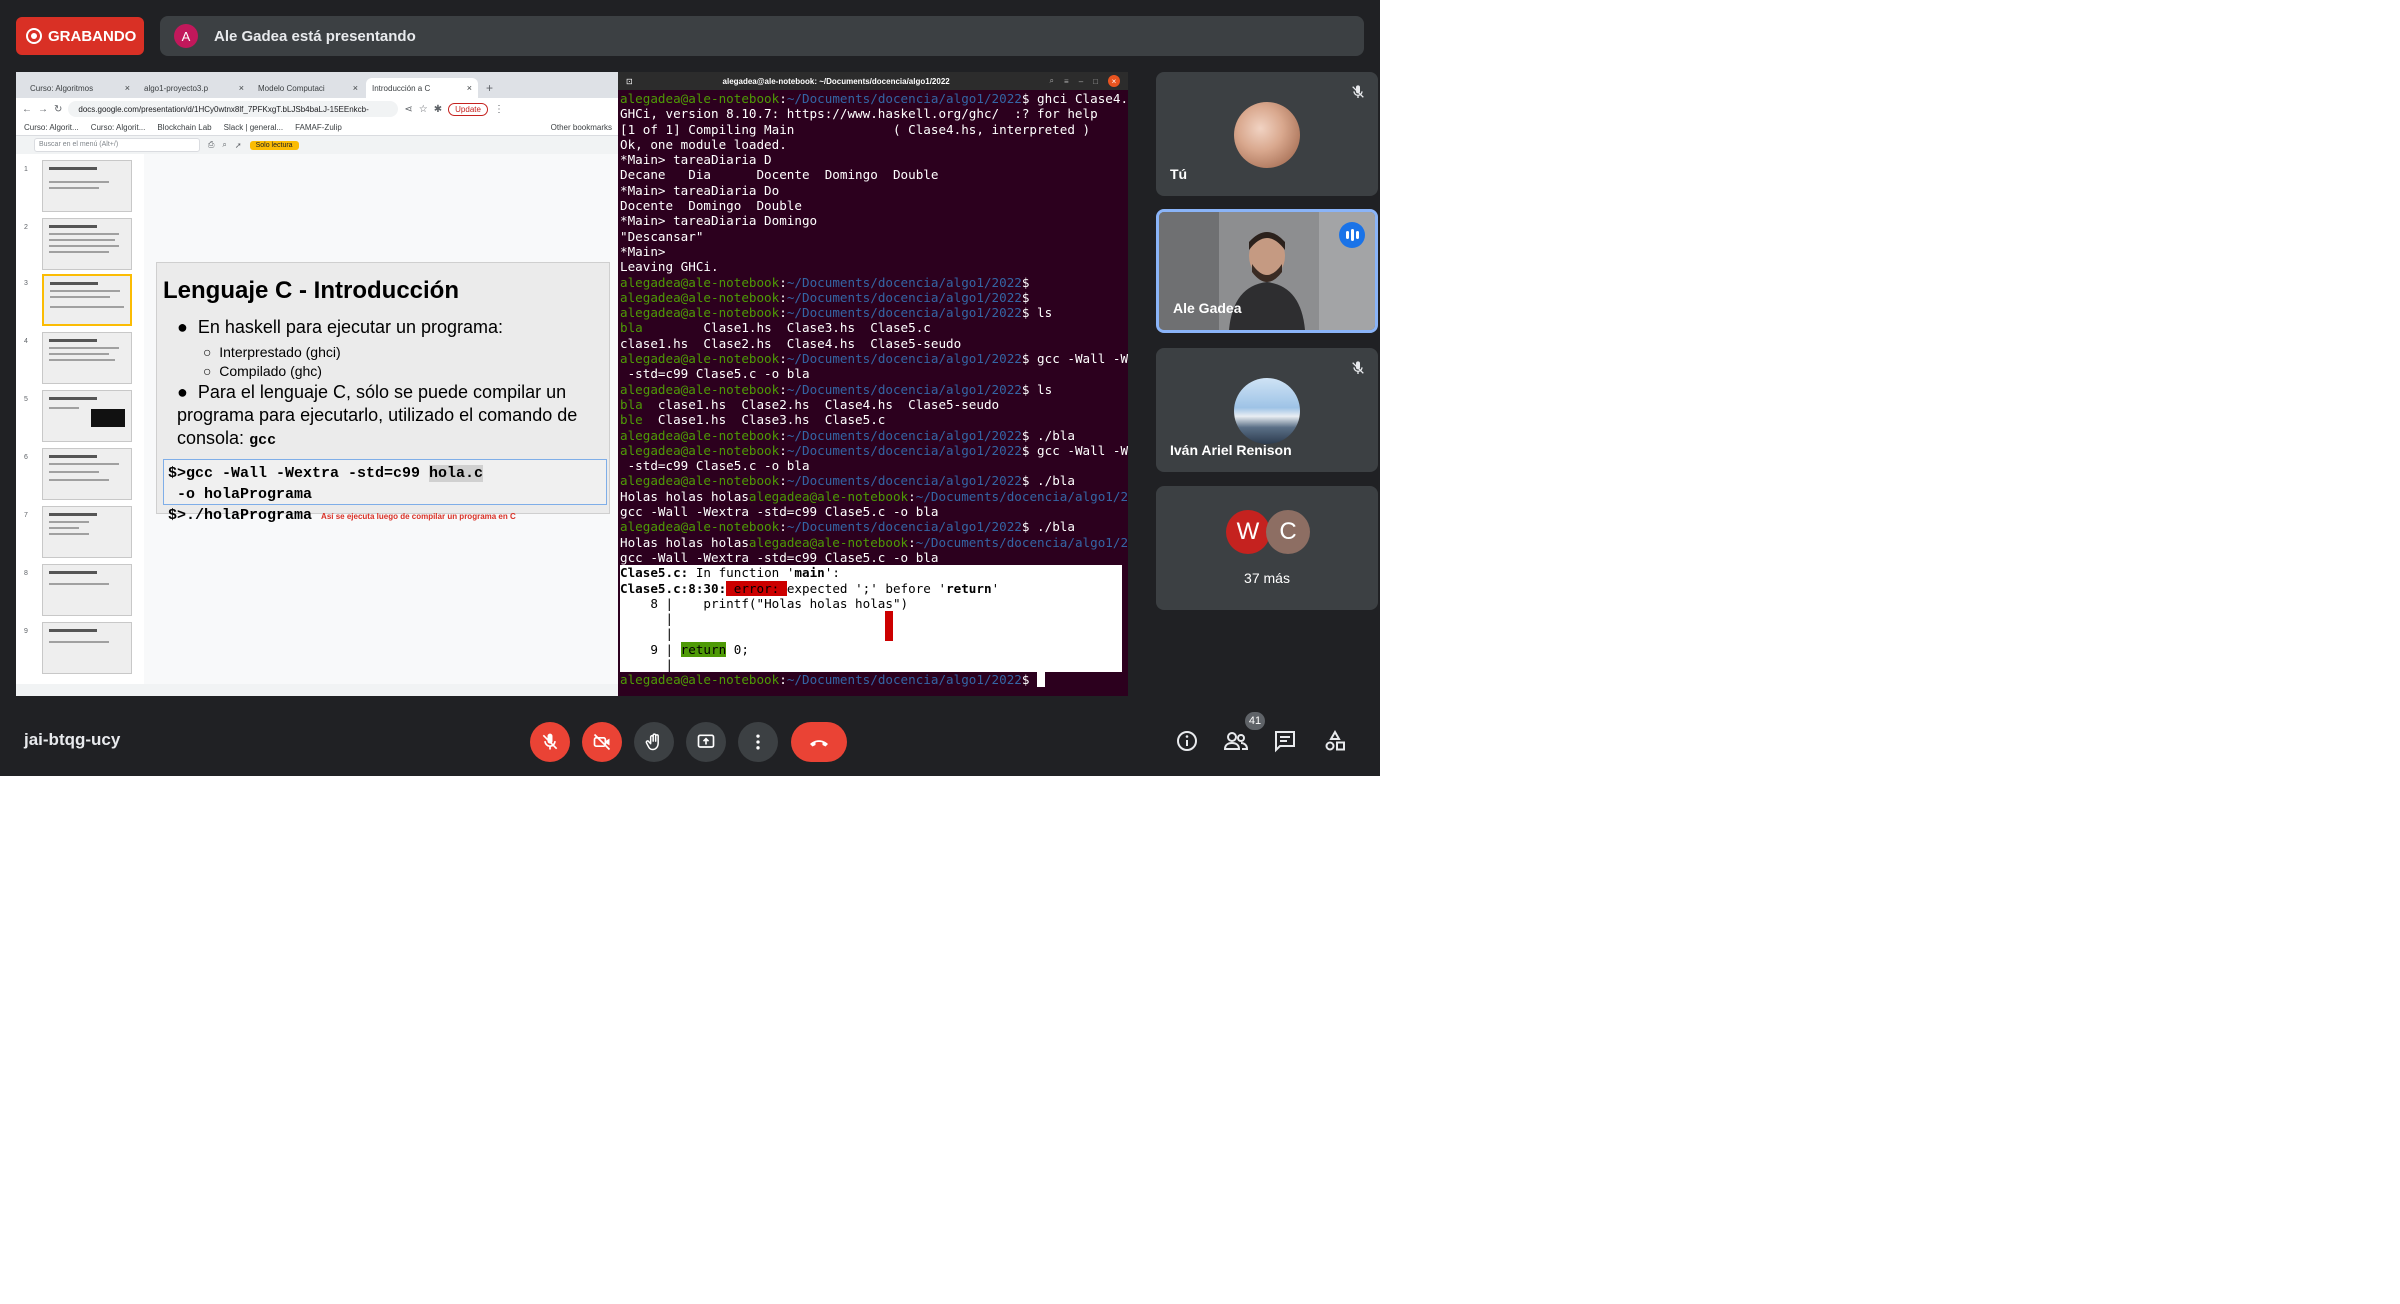 Image resolution: width=2400 pixels, height=1304 pixels. What do you see at coordinates (499, 109) in the screenshot?
I see `browser-menu-icon: ⋮` at bounding box center [499, 109].